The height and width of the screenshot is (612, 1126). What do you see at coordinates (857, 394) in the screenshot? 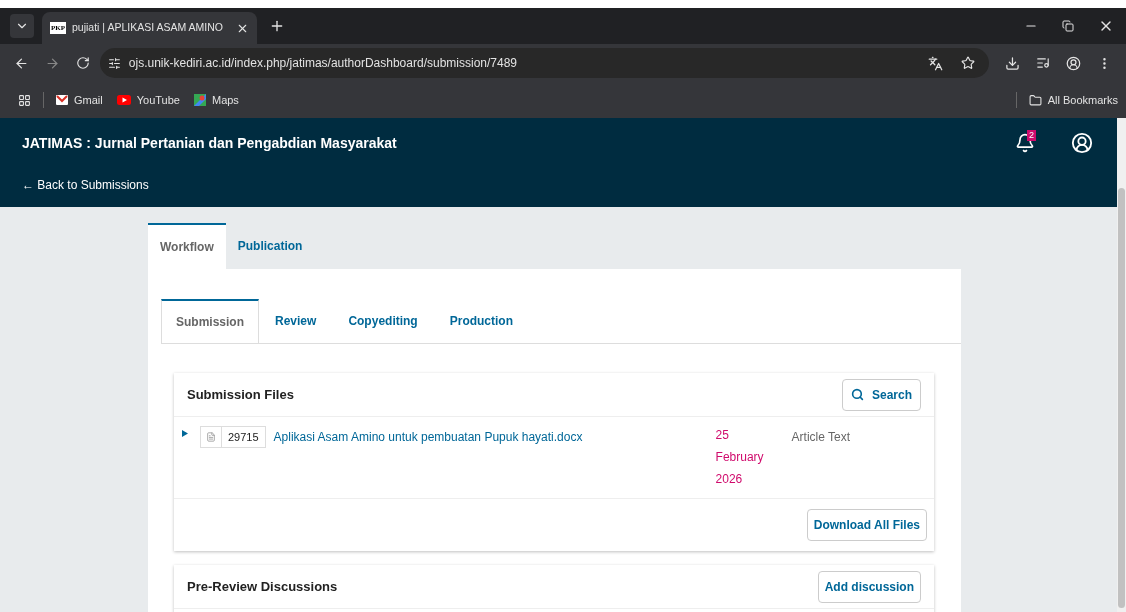
I see `search-icon` at bounding box center [857, 394].